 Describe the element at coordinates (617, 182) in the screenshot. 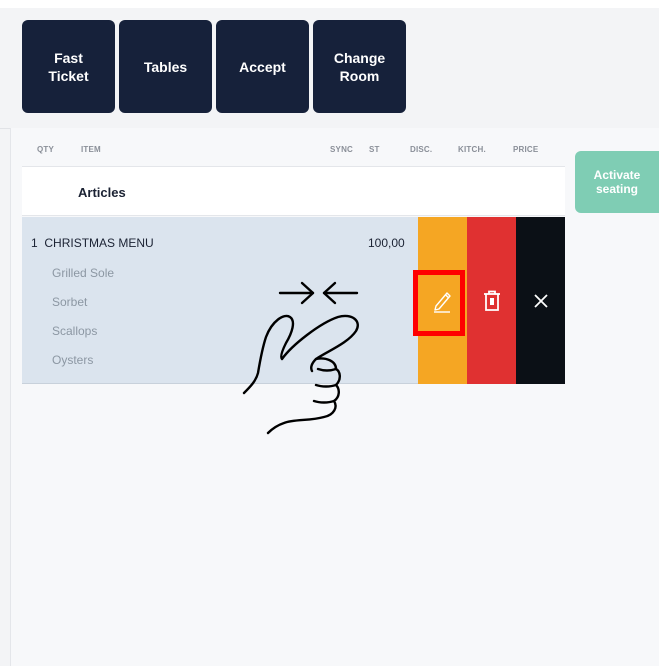

I see `activate-seating-button: Activate seating` at that location.